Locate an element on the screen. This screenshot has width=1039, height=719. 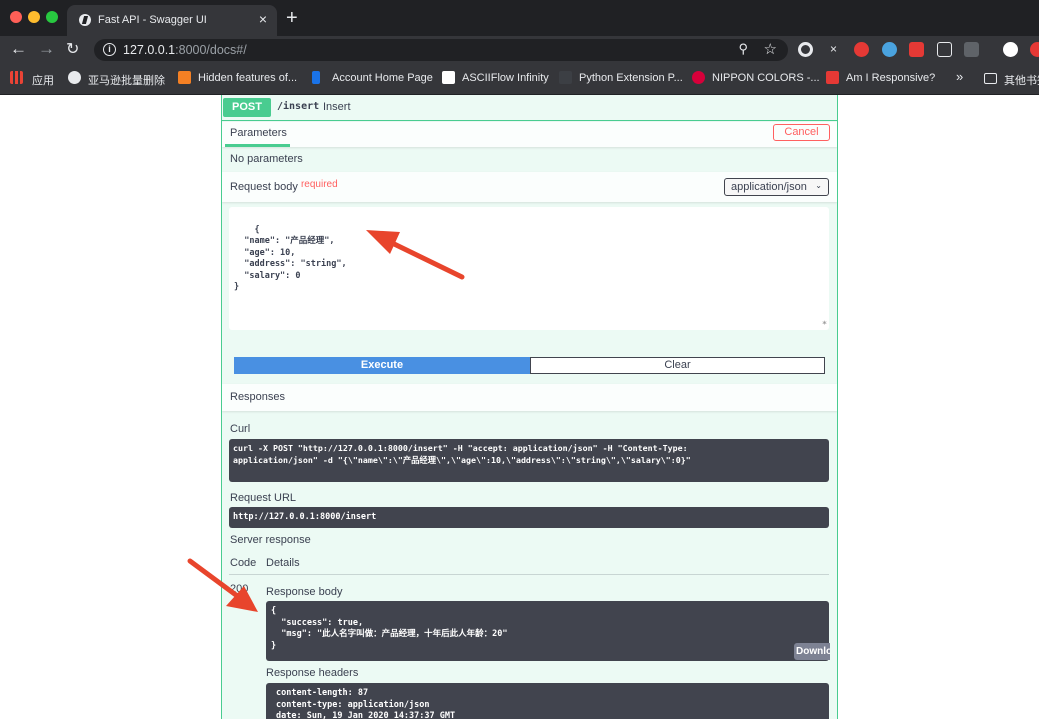
parameters-header: Parameters is located at coordinates (529, 134).